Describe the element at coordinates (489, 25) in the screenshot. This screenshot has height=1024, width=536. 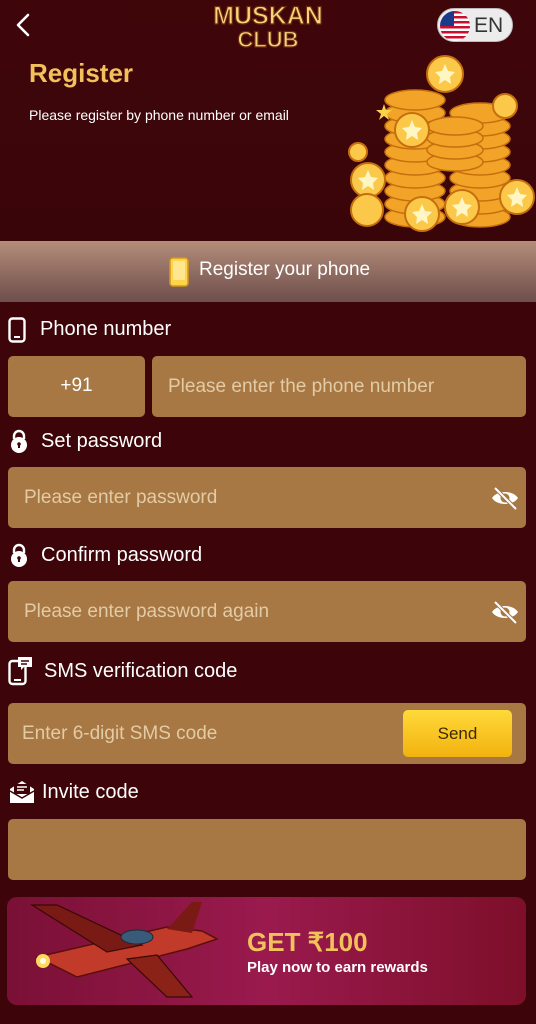
I see `language-label: EN` at that location.